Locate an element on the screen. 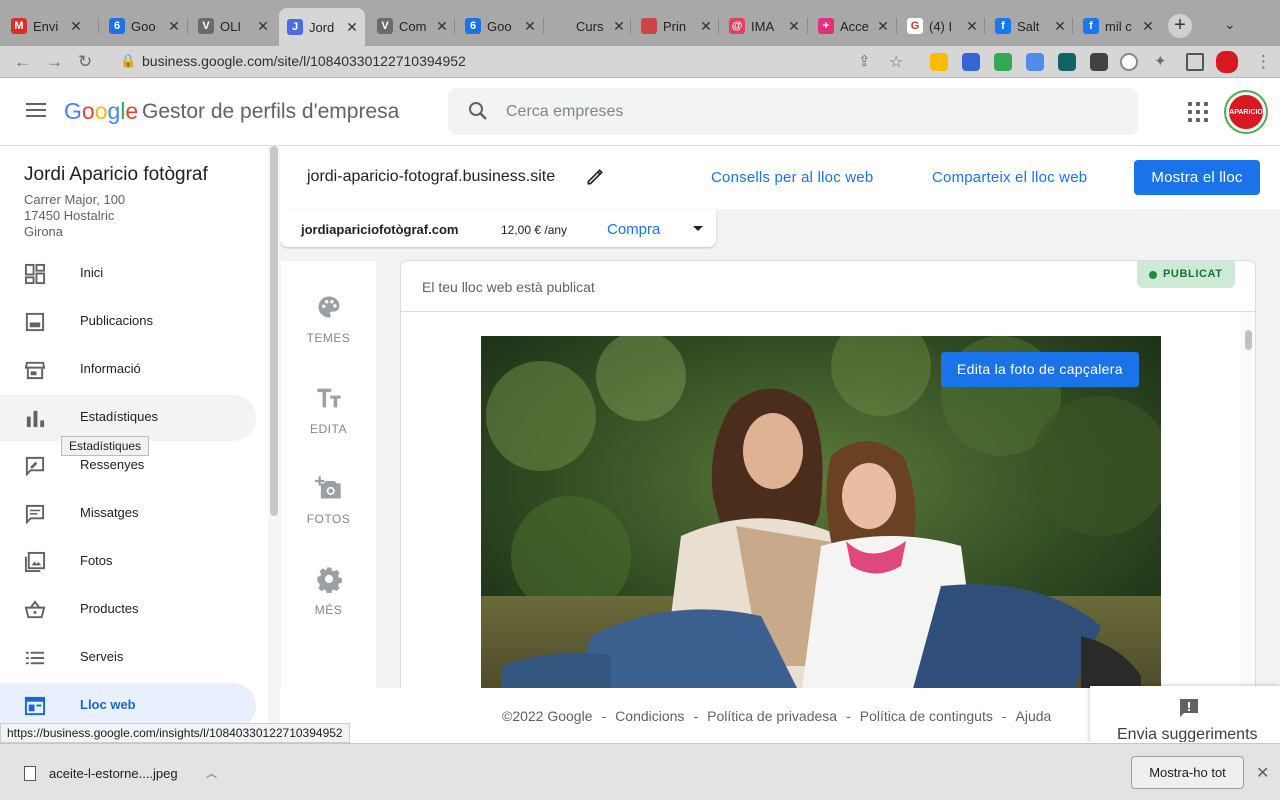 The width and height of the screenshot is (1280, 800). sidebar-item-label: Serveis is located at coordinates (102, 656).